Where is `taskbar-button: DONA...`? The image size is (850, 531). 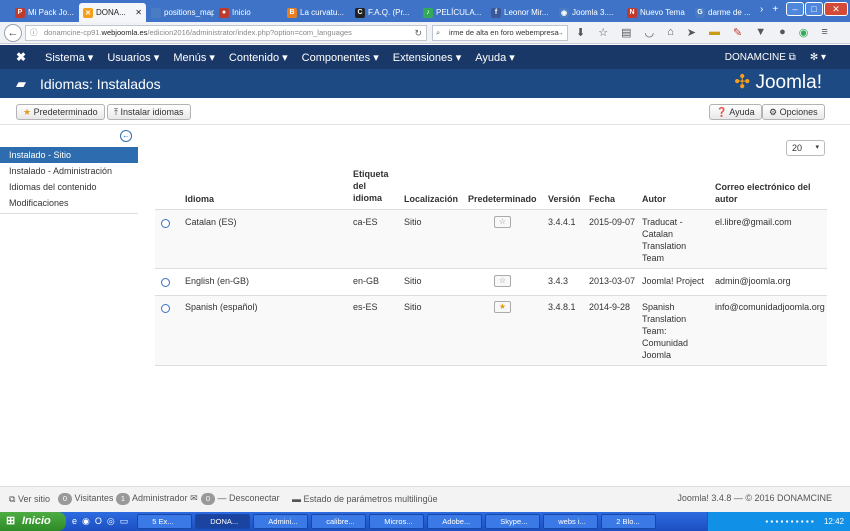
taskbar-button: DONA... is located at coordinates (223, 521).